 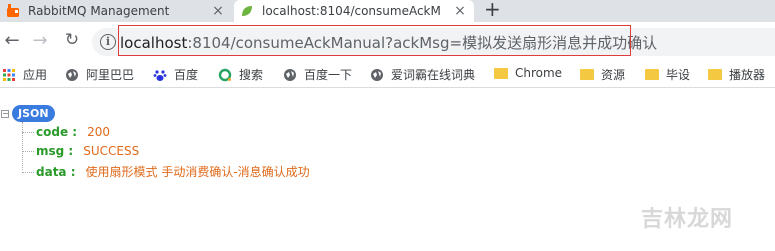 I want to click on json-key: msg :, so click(x=55, y=151).